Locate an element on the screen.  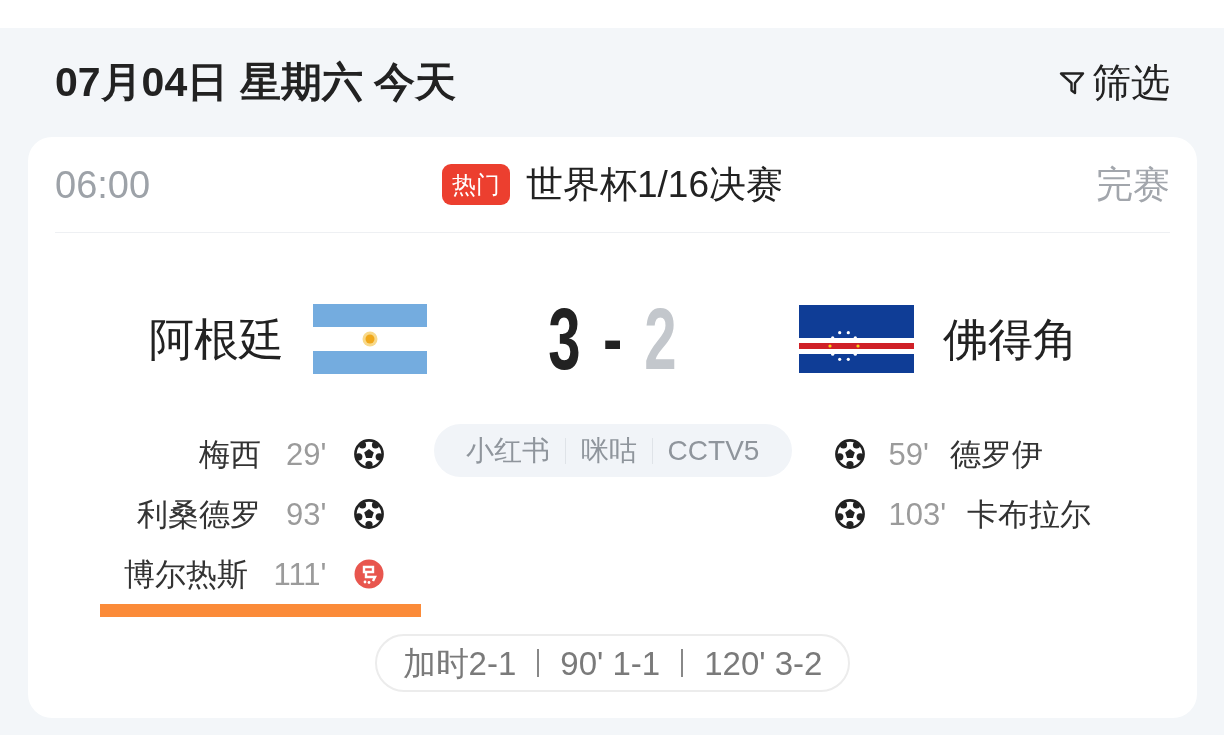
period-score: 90' 1-1 is located at coordinates (610, 663).